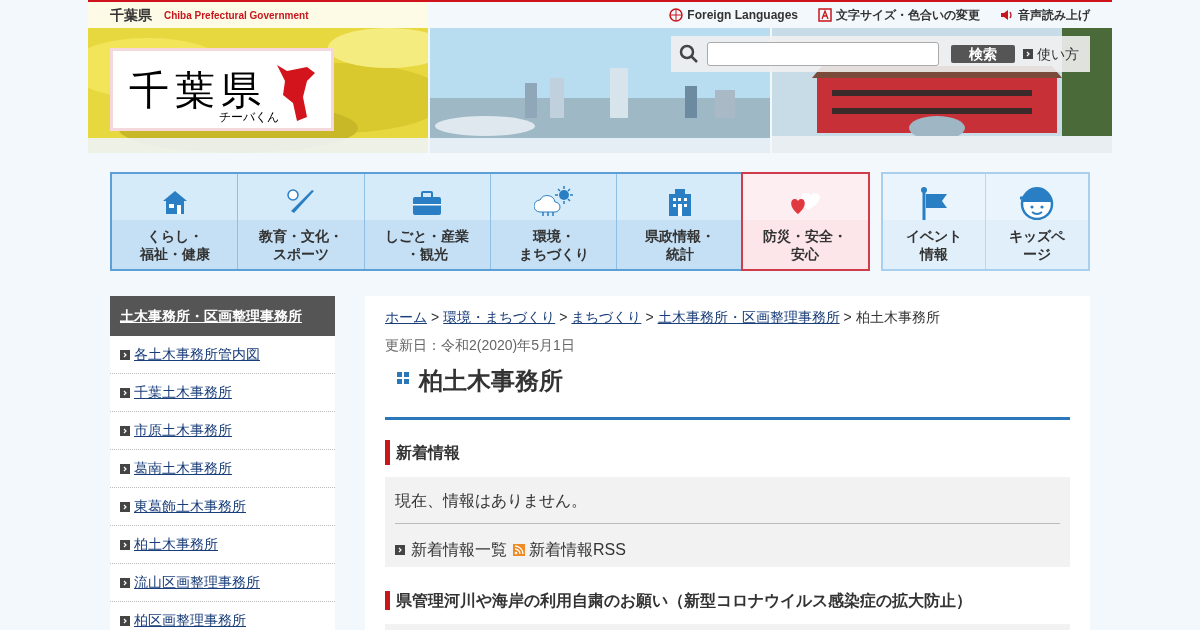  What do you see at coordinates (825, 15) in the screenshot?
I see `letter-a-icon` at bounding box center [825, 15].